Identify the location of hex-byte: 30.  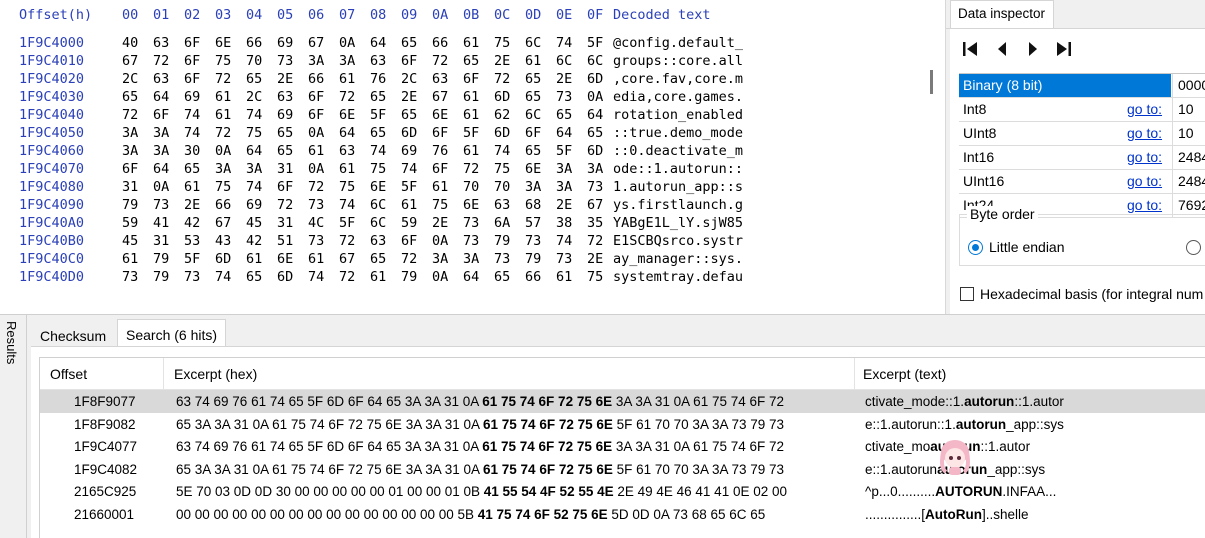
(192, 151).